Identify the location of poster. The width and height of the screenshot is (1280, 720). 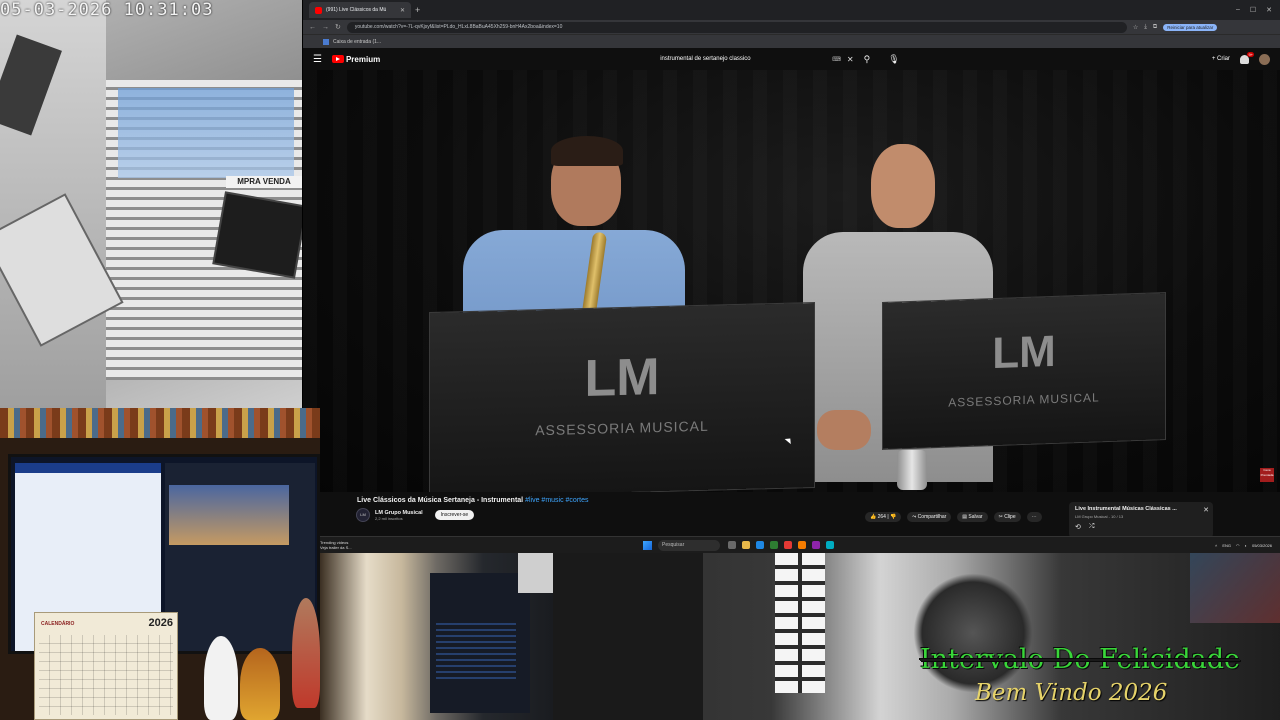
(1235, 588).